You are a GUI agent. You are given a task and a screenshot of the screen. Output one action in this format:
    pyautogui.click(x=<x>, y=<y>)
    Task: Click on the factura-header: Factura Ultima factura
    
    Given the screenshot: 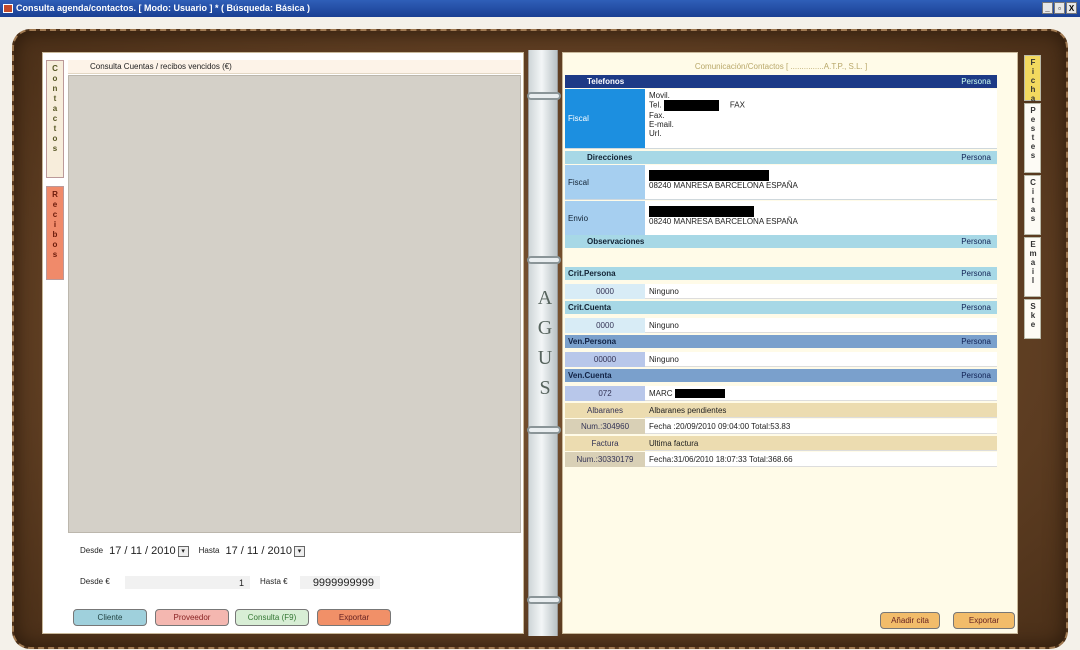 What is the action you would take?
    pyautogui.click(x=781, y=443)
    